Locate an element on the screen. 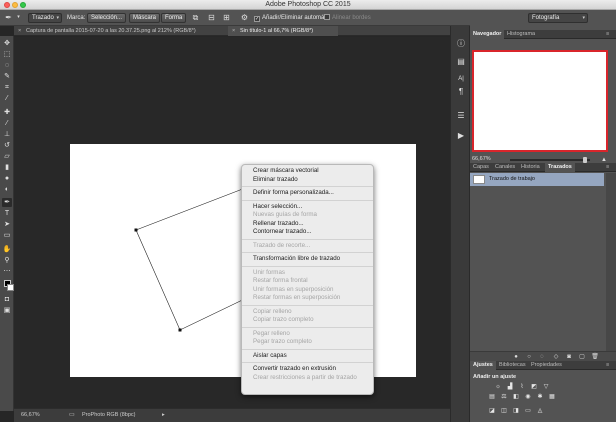 Image resolution: width=616 pixels, height=422 pixels. paths-scrollbar is located at coordinates (611, 263).